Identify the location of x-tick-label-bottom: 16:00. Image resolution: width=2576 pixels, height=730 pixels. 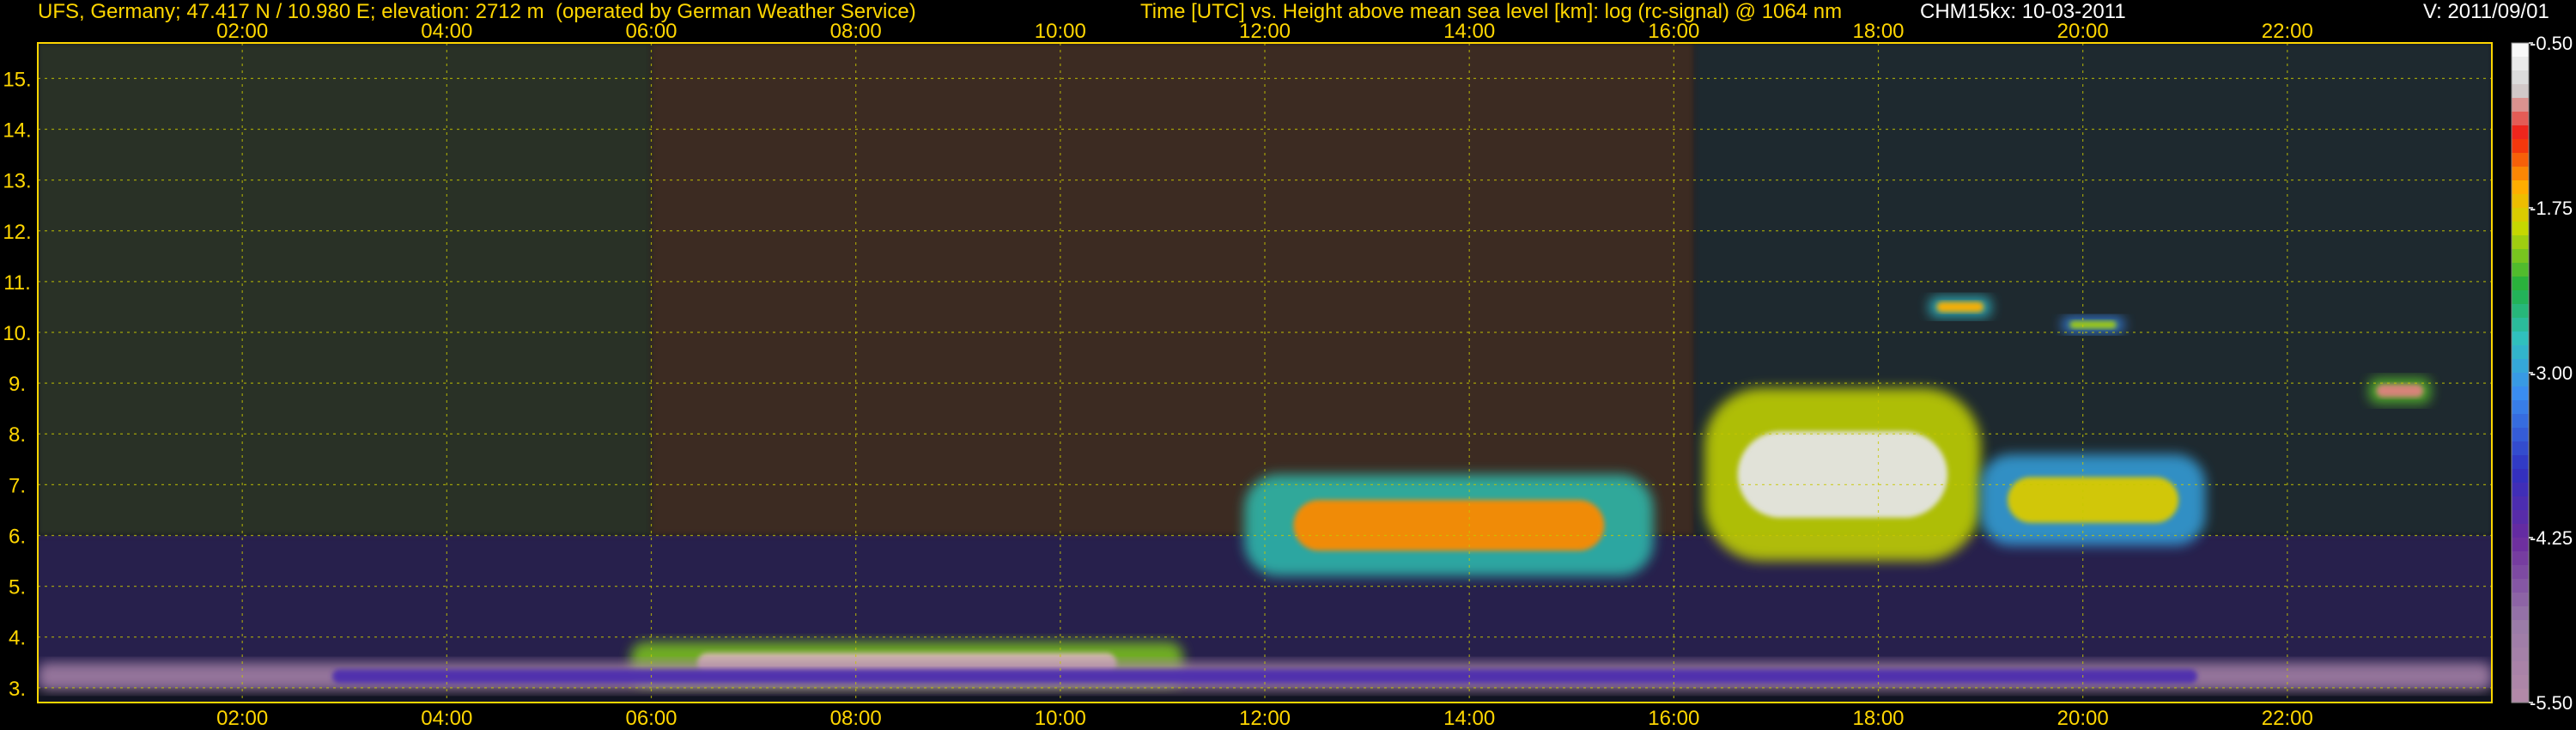
(1674, 718).